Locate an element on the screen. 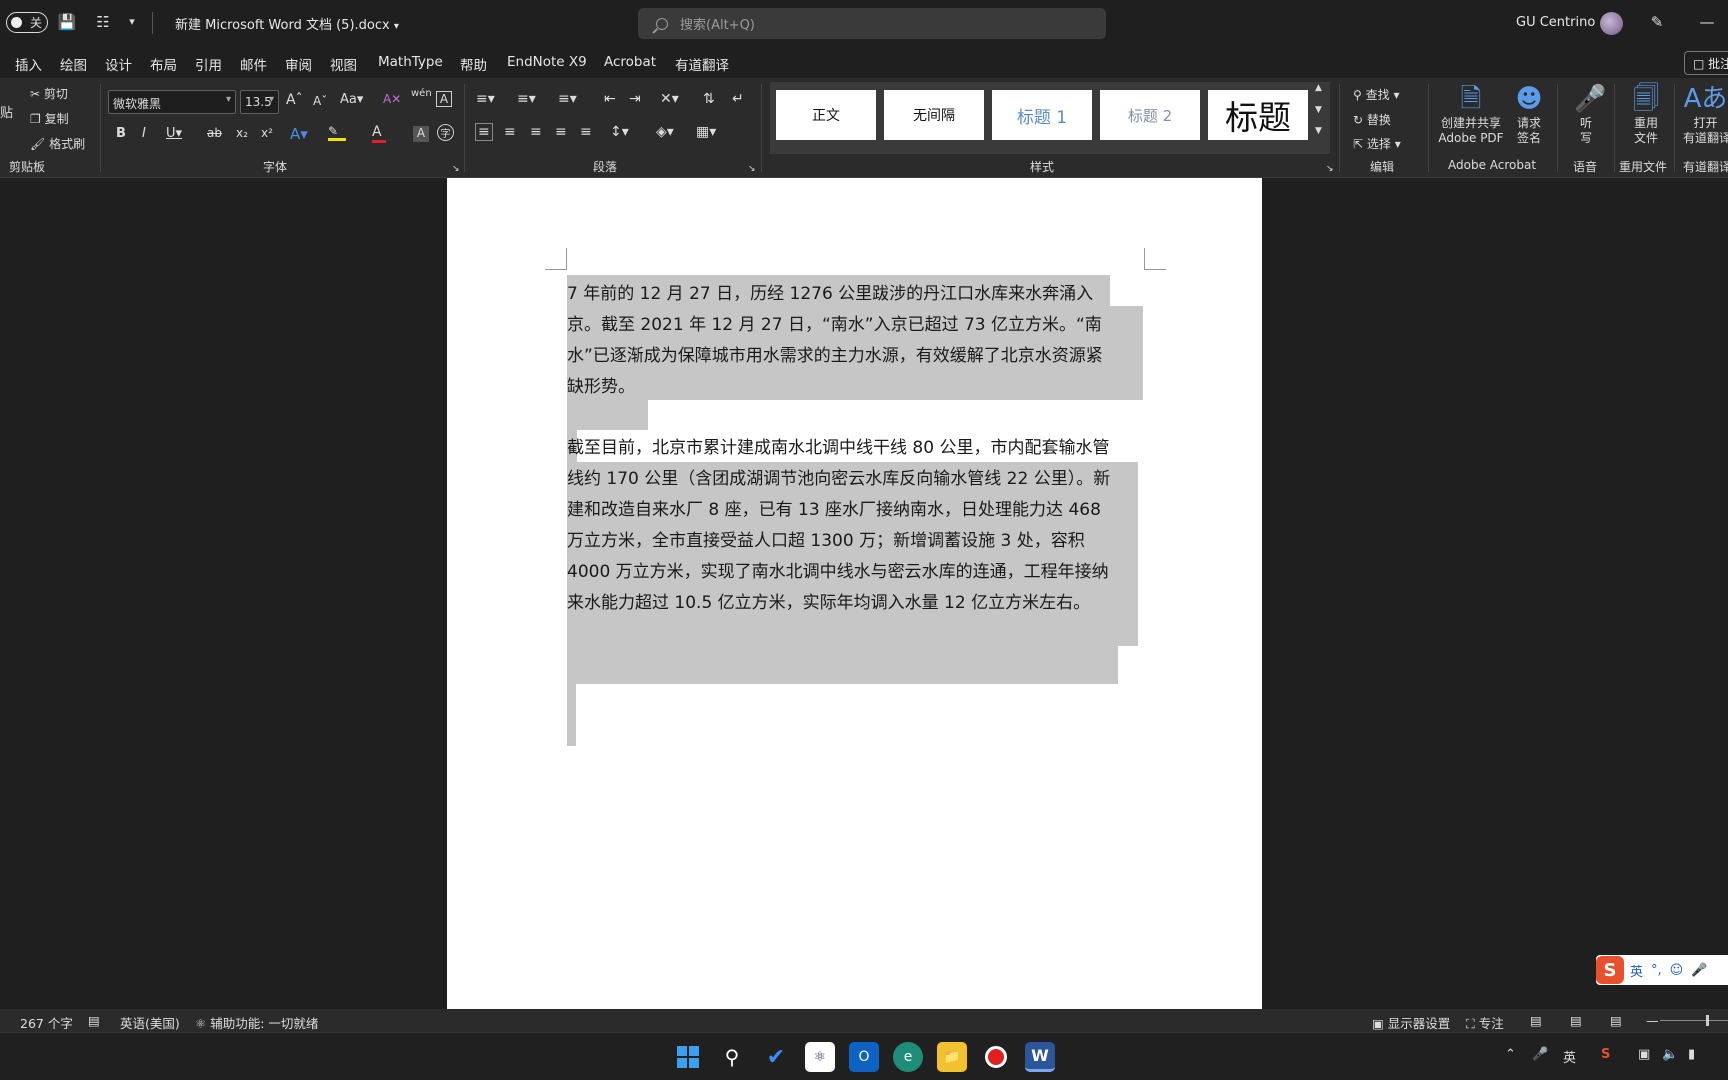  ime-toolbar: S 英 °, ☺ 🎤 is located at coordinates (1662, 970).